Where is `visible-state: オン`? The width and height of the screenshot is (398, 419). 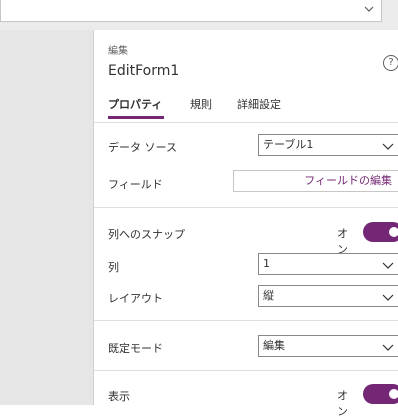 visible-state: オン is located at coordinates (342, 403).